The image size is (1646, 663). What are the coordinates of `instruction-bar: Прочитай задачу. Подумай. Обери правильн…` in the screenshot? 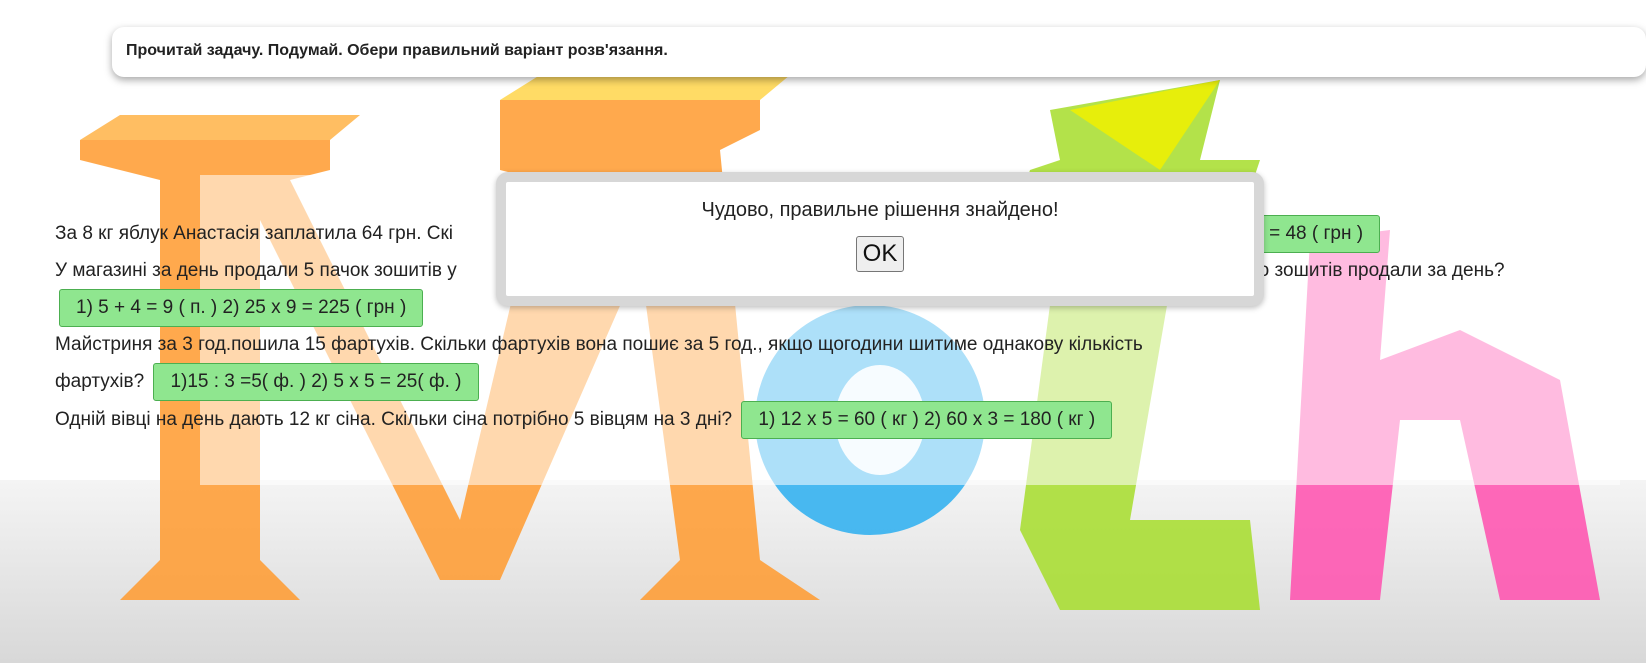 It's located at (879, 52).